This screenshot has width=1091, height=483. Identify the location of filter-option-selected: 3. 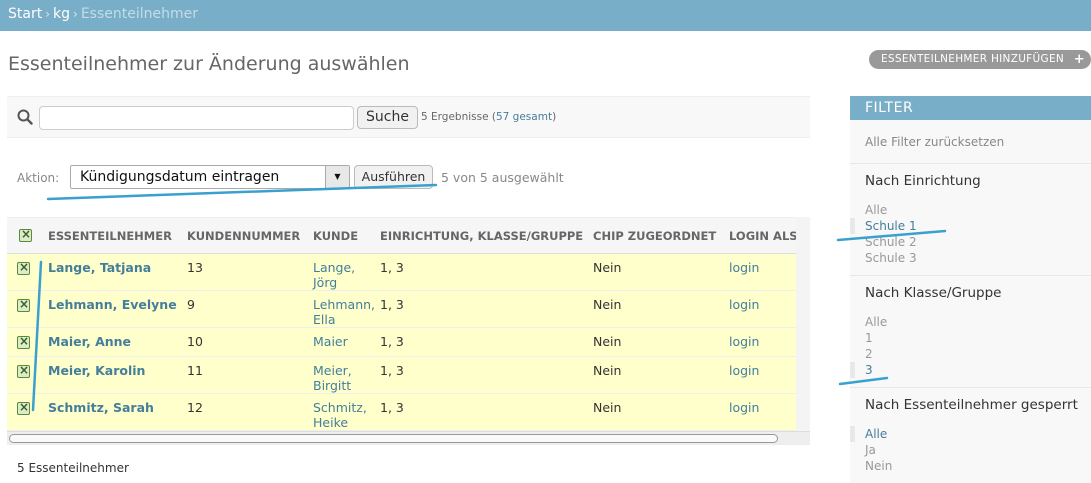
(970, 370).